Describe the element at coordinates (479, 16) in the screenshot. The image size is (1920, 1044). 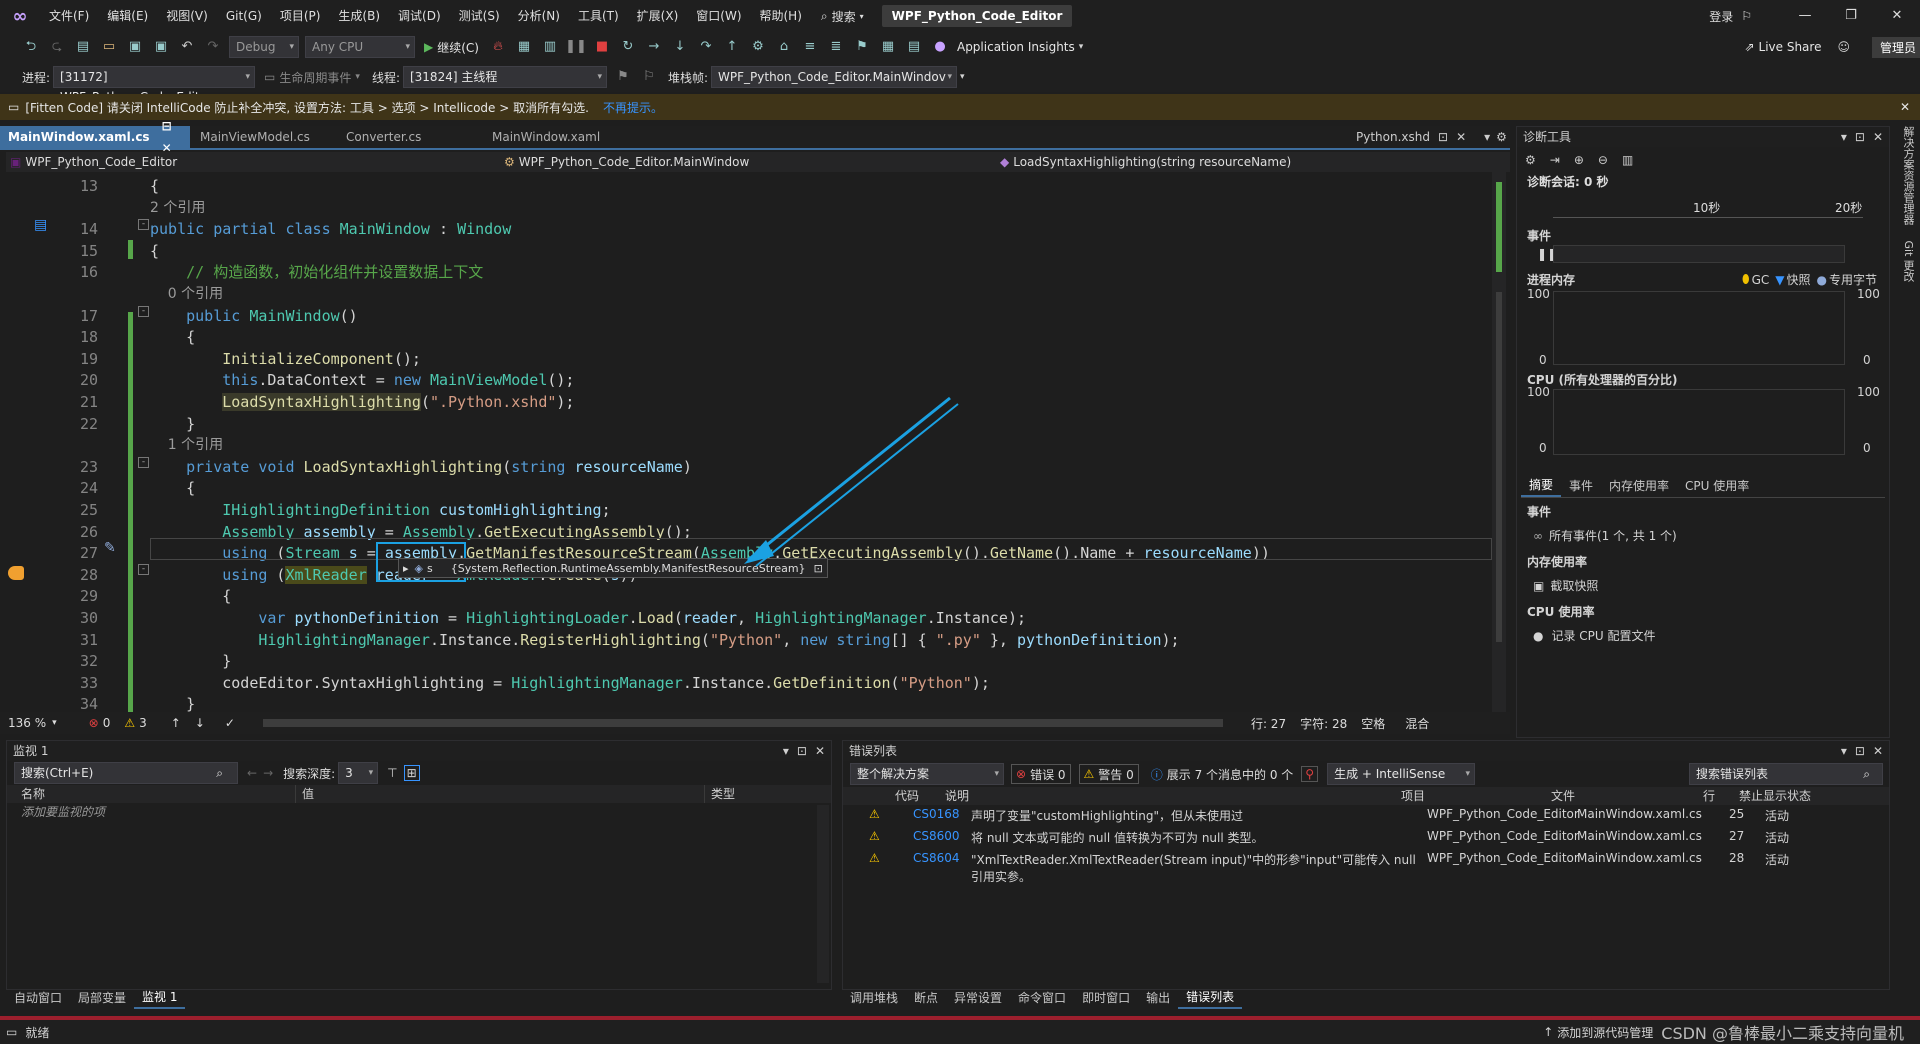
I see `menu-item: 测试(S)` at that location.